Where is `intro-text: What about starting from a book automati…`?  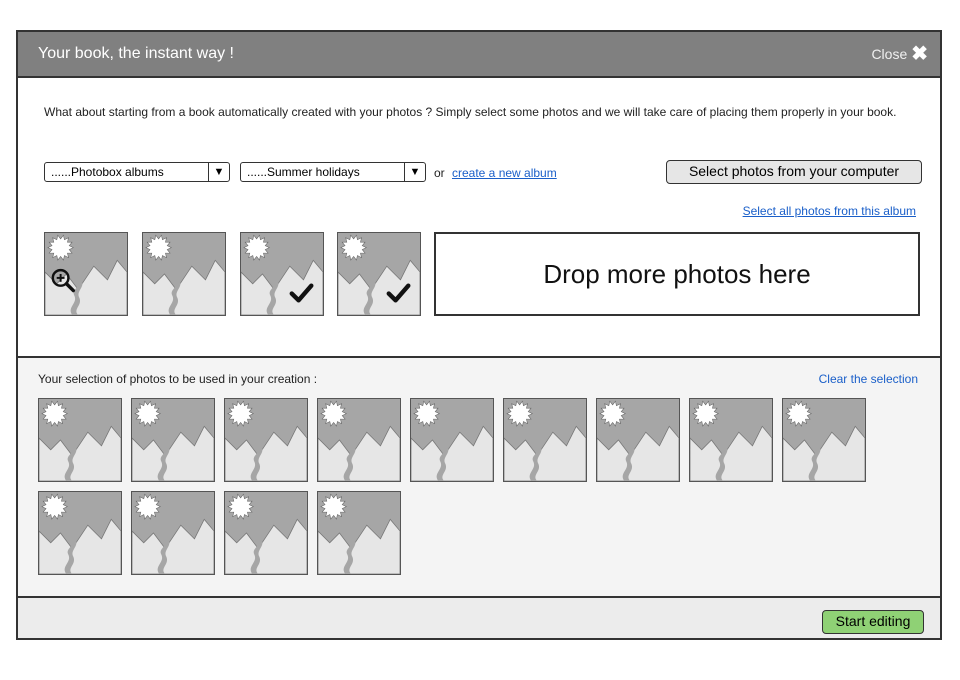 intro-text: What about starting from a book automati… is located at coordinates (470, 112).